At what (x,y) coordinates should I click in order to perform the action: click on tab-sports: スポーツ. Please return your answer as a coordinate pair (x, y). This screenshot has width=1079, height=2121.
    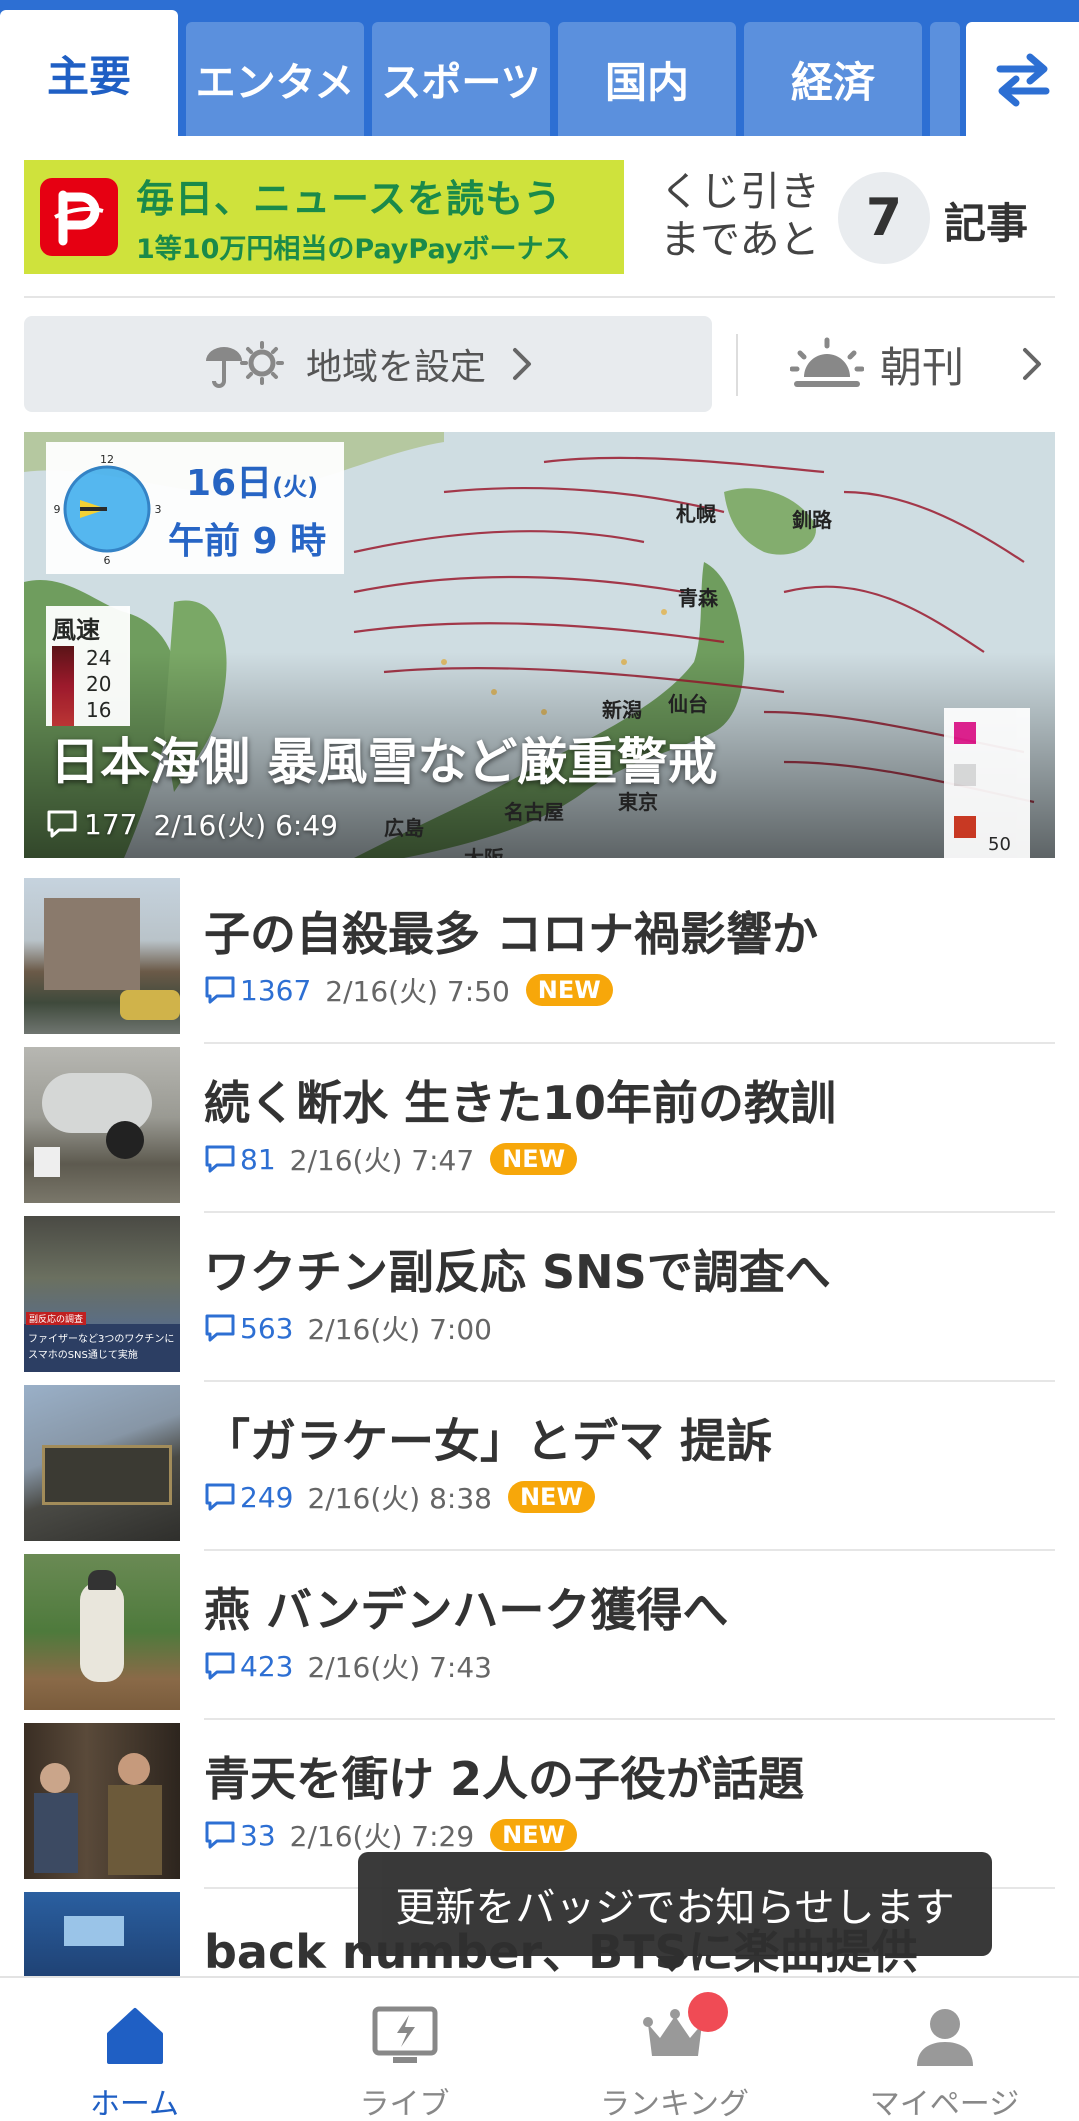
    Looking at the image, I should click on (461, 79).